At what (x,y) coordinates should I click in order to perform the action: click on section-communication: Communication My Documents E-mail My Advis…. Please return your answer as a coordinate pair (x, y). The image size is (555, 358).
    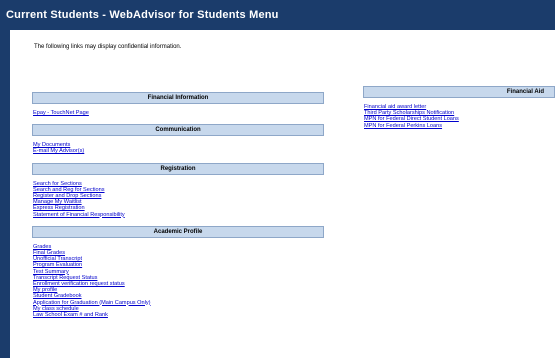
    Looking at the image, I should click on (178, 139).